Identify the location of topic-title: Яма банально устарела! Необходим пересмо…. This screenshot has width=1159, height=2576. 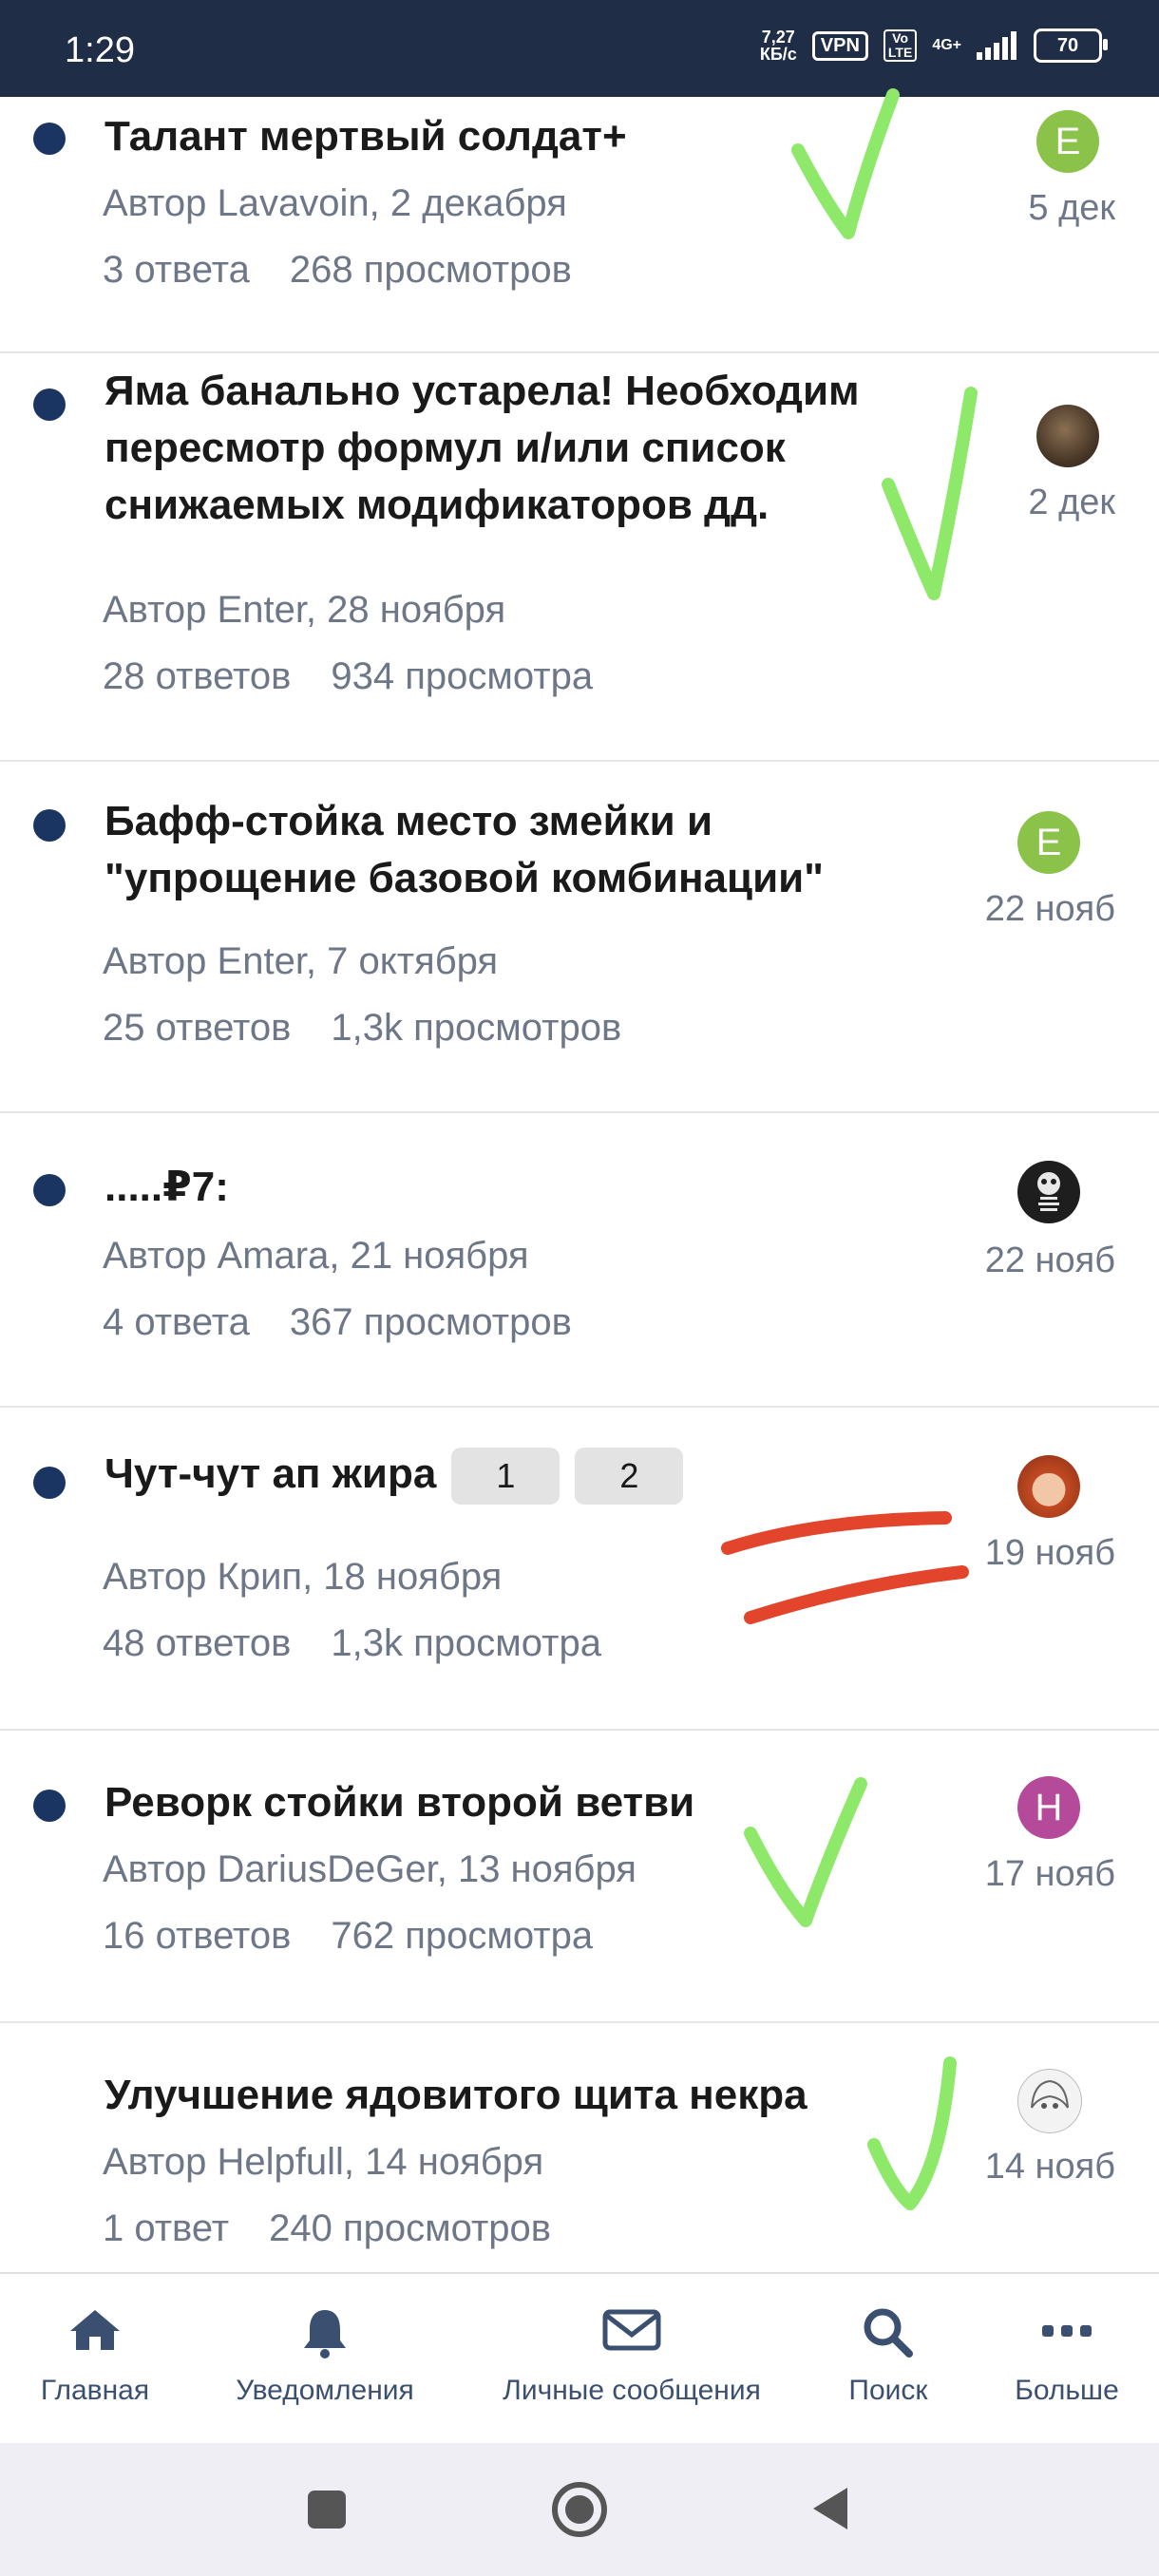
(503, 448).